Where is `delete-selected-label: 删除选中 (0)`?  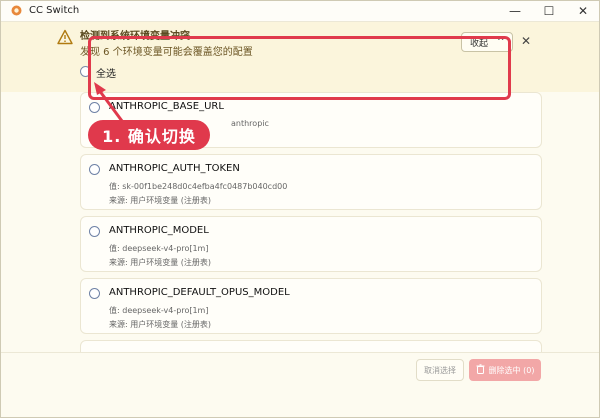
delete-selected-label: 删除选中 (0) is located at coordinates (511, 370).